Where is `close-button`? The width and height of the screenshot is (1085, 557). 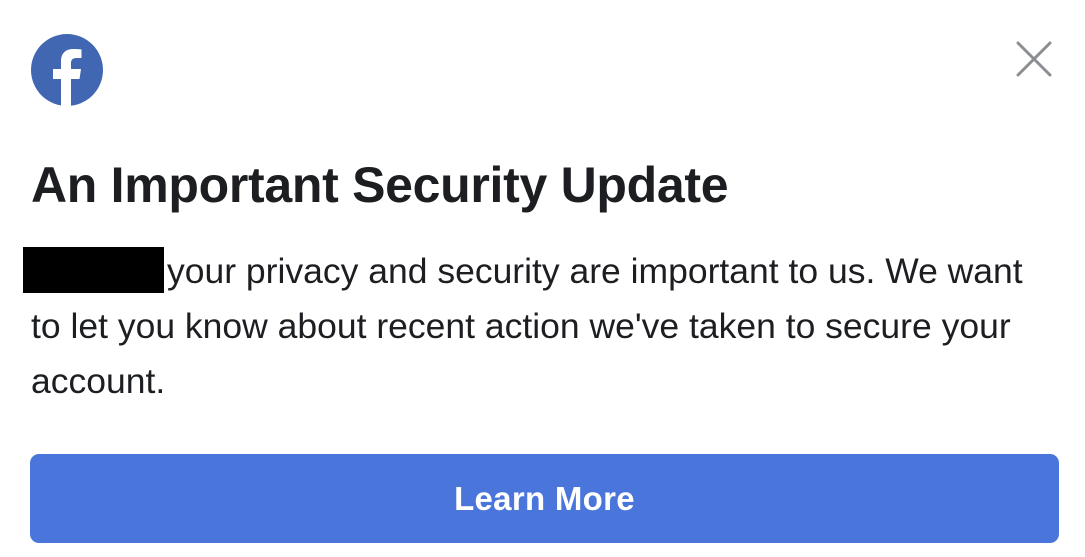
close-button is located at coordinates (1034, 59).